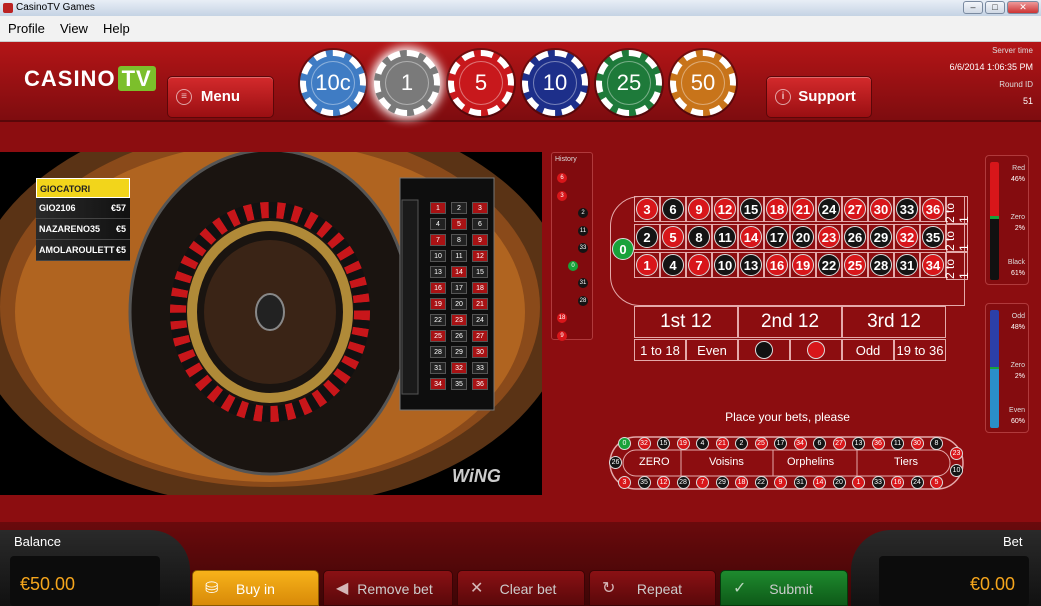 The image size is (1041, 606). What do you see at coordinates (74, 29) in the screenshot?
I see `menu-view: View` at bounding box center [74, 29].